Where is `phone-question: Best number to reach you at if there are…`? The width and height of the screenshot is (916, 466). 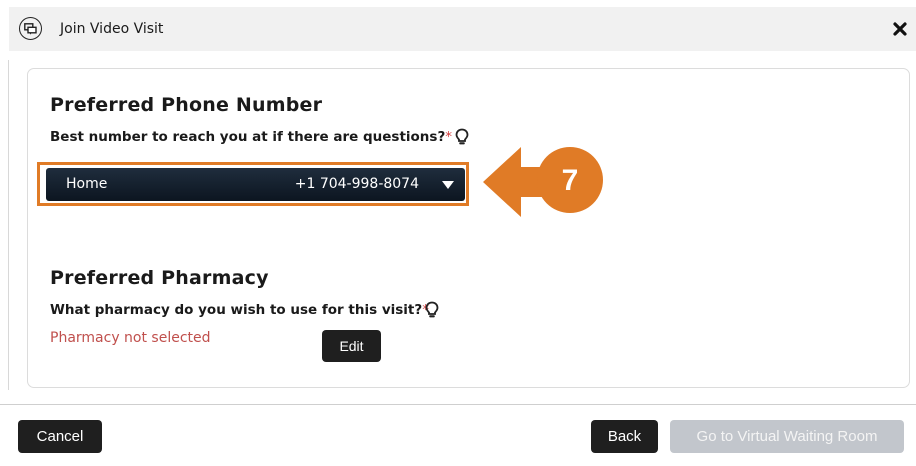
phone-question: Best number to reach you at if there are… is located at coordinates (251, 137).